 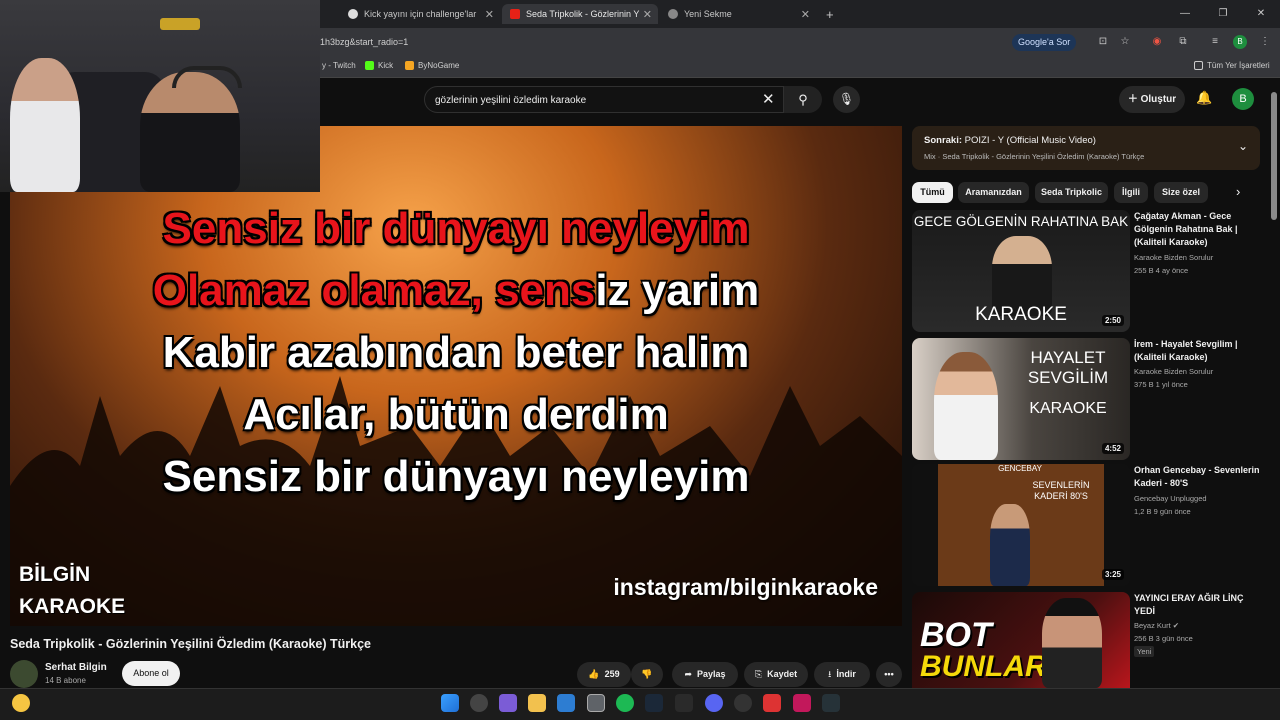 I want to click on related-channel: Beyaz Kurt ✔, so click(x=1156, y=625).